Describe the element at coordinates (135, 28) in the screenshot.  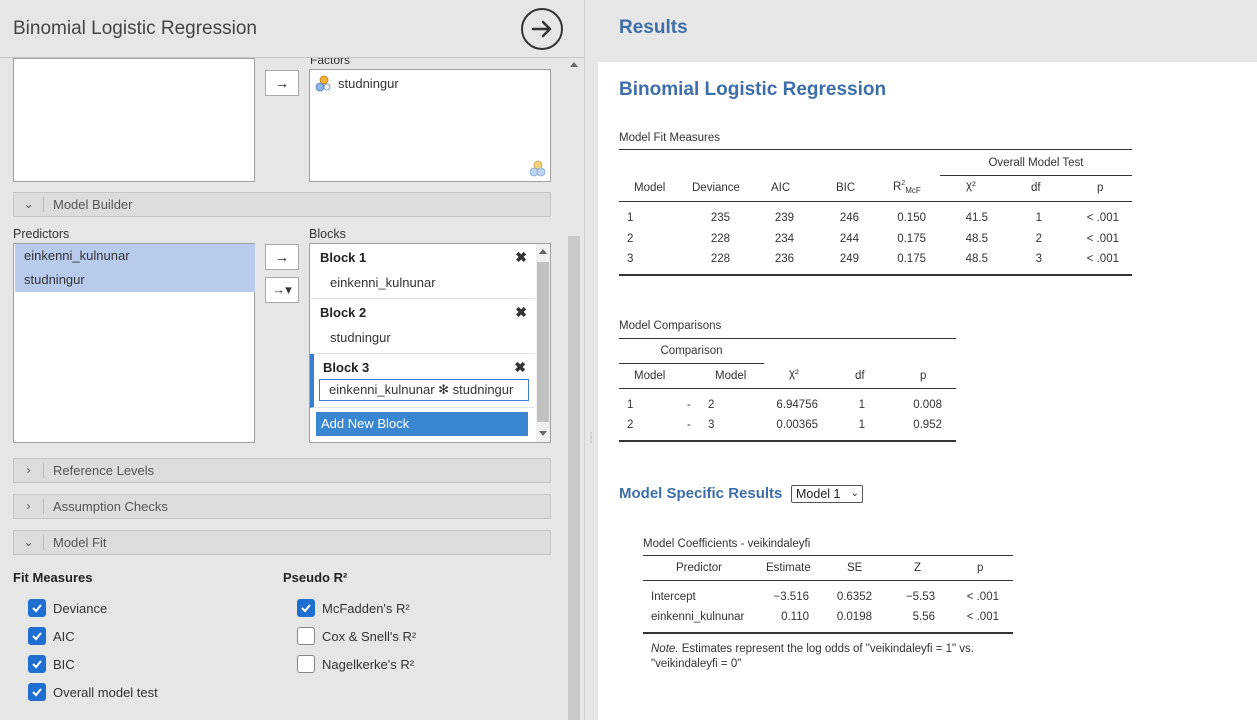
I see `analysis-title: Binomial Logistic Regression` at that location.